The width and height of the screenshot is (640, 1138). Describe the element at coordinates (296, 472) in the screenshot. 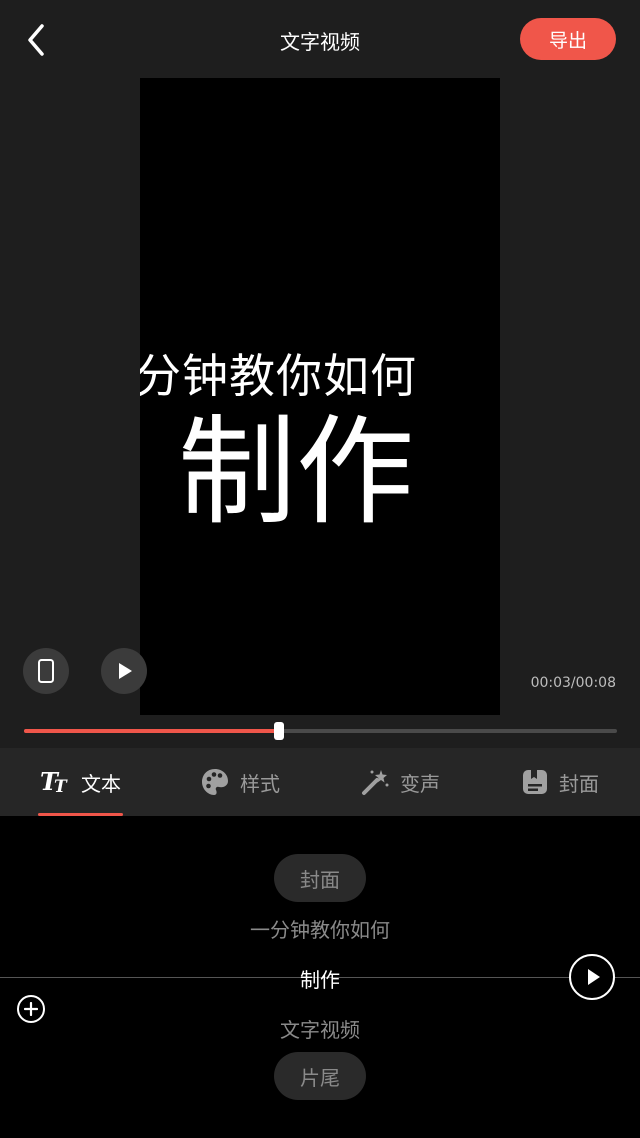

I see `video-caption-line2: 制作` at that location.